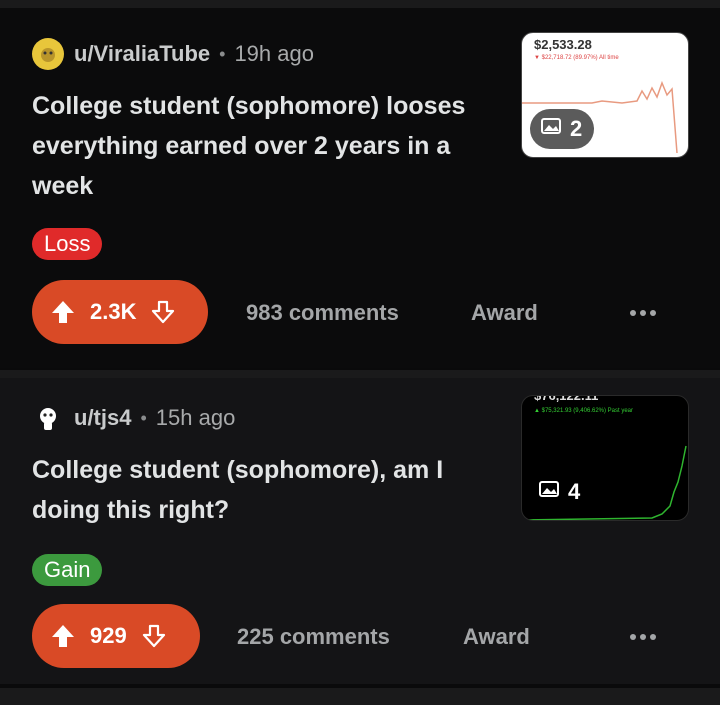 The image size is (720, 705). Describe the element at coordinates (142, 54) in the screenshot. I see `post-username: u/ViraliaTube` at that location.